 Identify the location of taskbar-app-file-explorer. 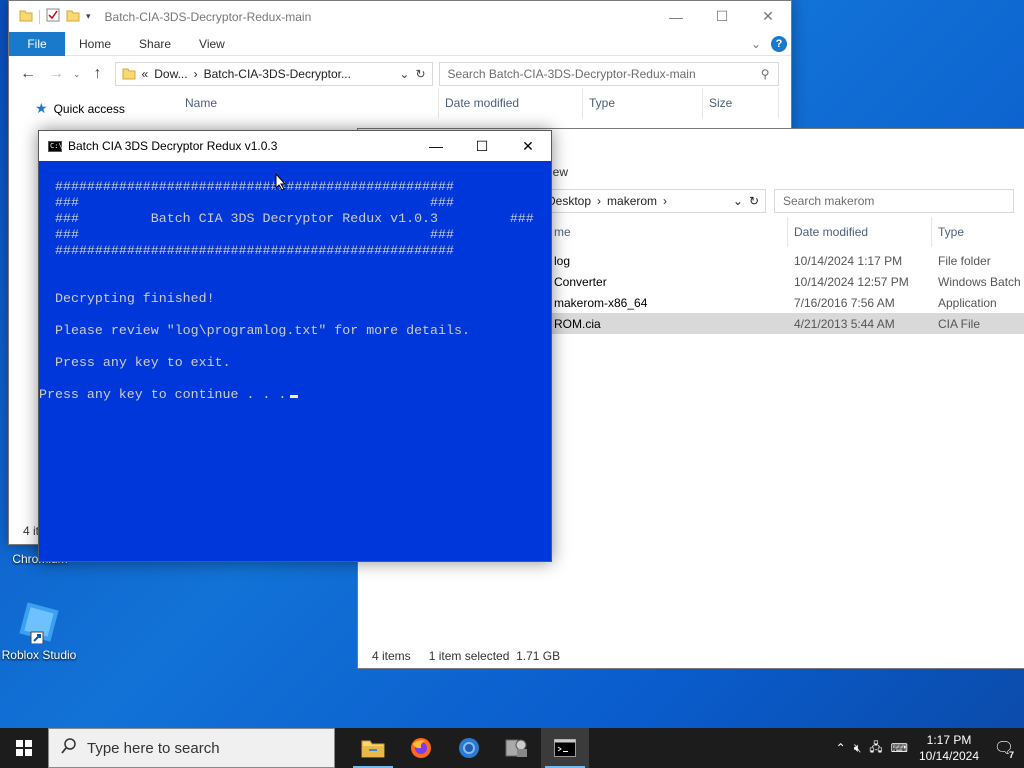
(373, 748).